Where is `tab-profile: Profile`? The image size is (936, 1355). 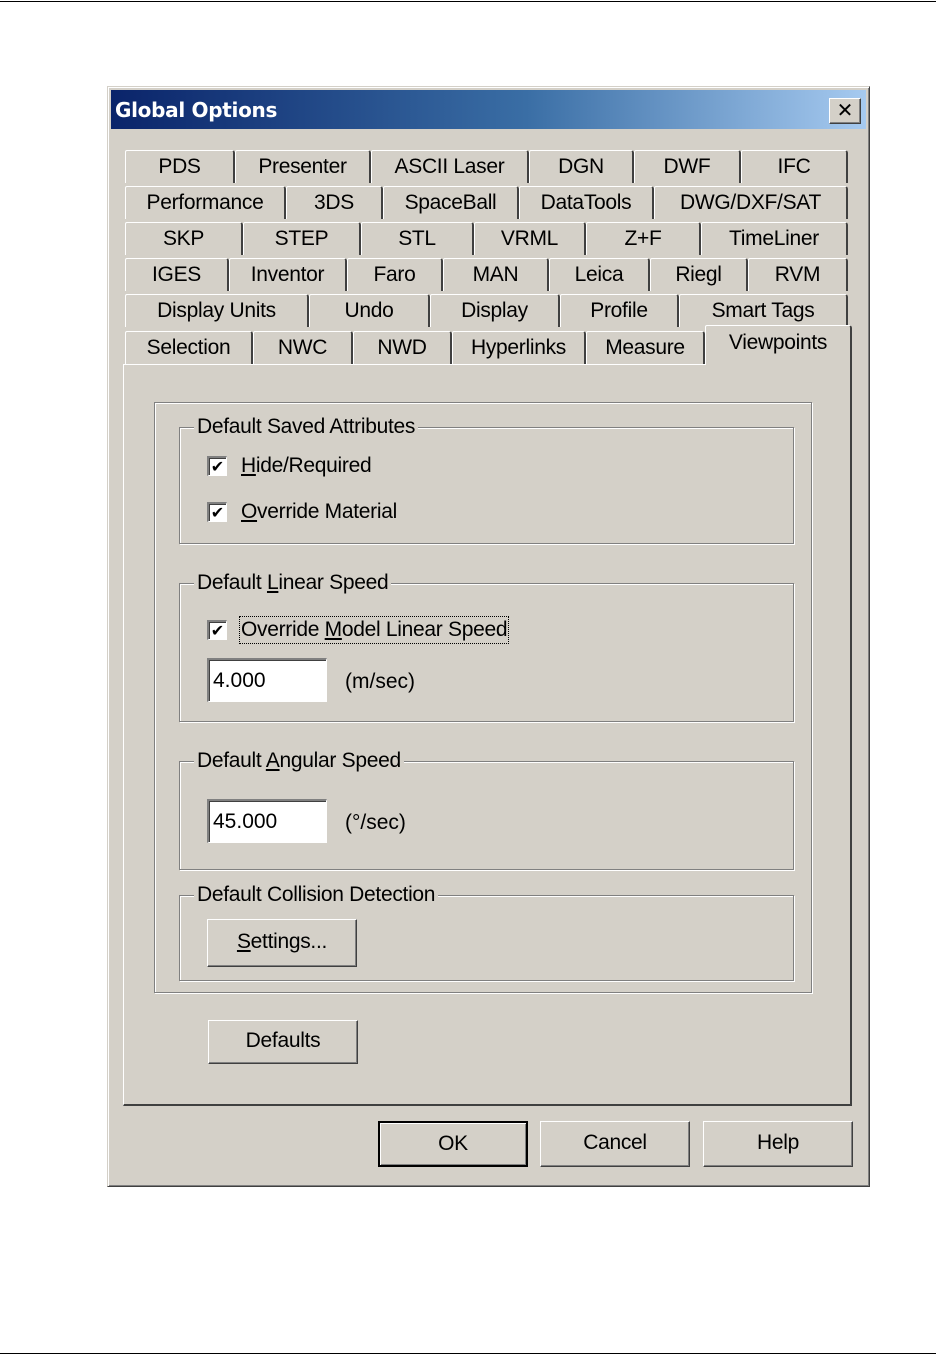
tab-profile: Profile is located at coordinates (619, 310).